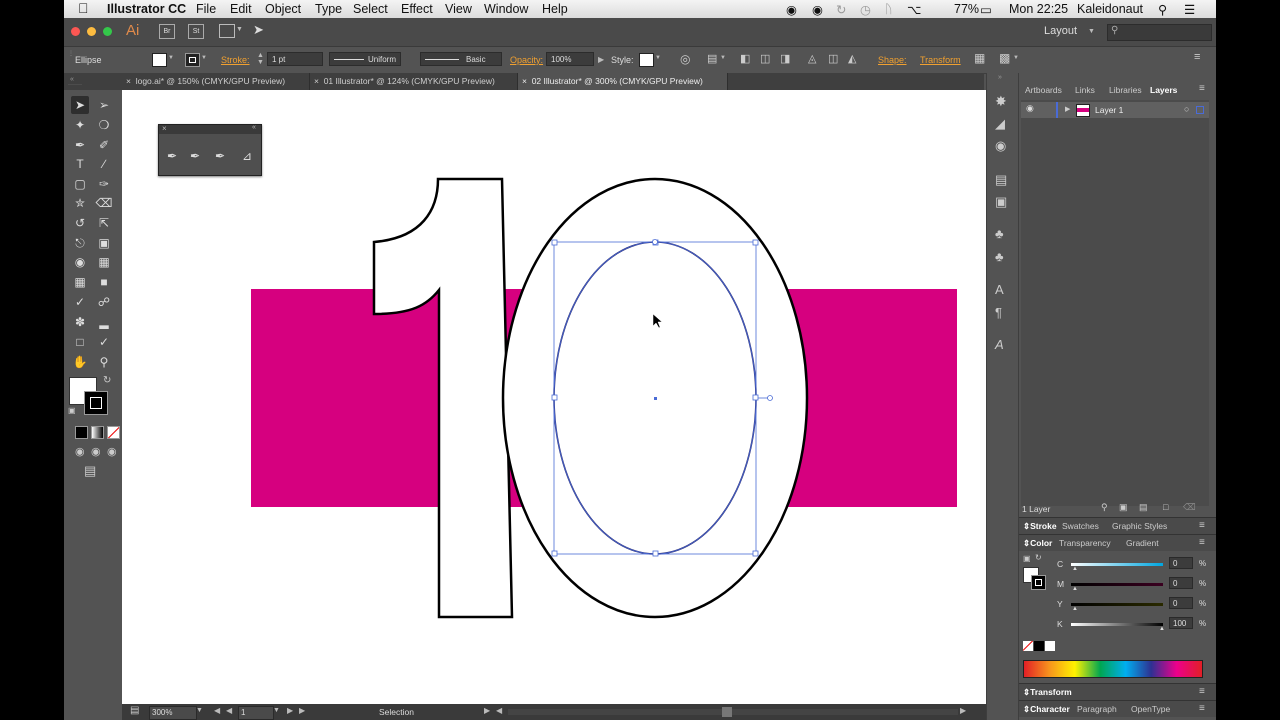 This screenshot has height=720, width=1280. Describe the element at coordinates (1037, 543) in the screenshot. I see `tab-color: ⇕Color` at that location.